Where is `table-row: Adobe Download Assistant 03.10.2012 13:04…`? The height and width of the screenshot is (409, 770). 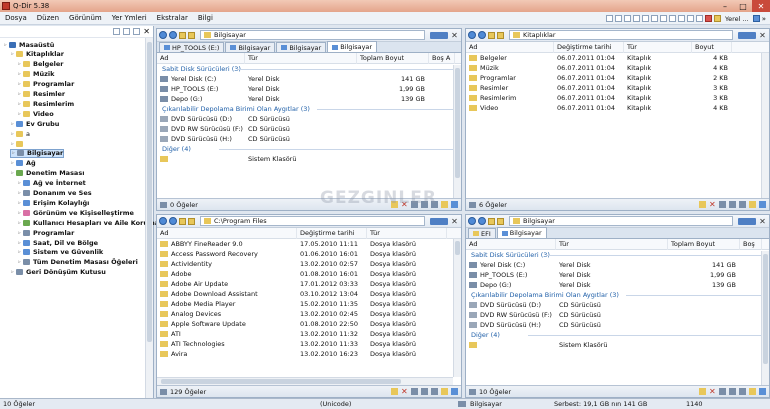
table-row: Adobe Download Assistant 03.10.2012 13:04… is located at coordinates (309, 294).